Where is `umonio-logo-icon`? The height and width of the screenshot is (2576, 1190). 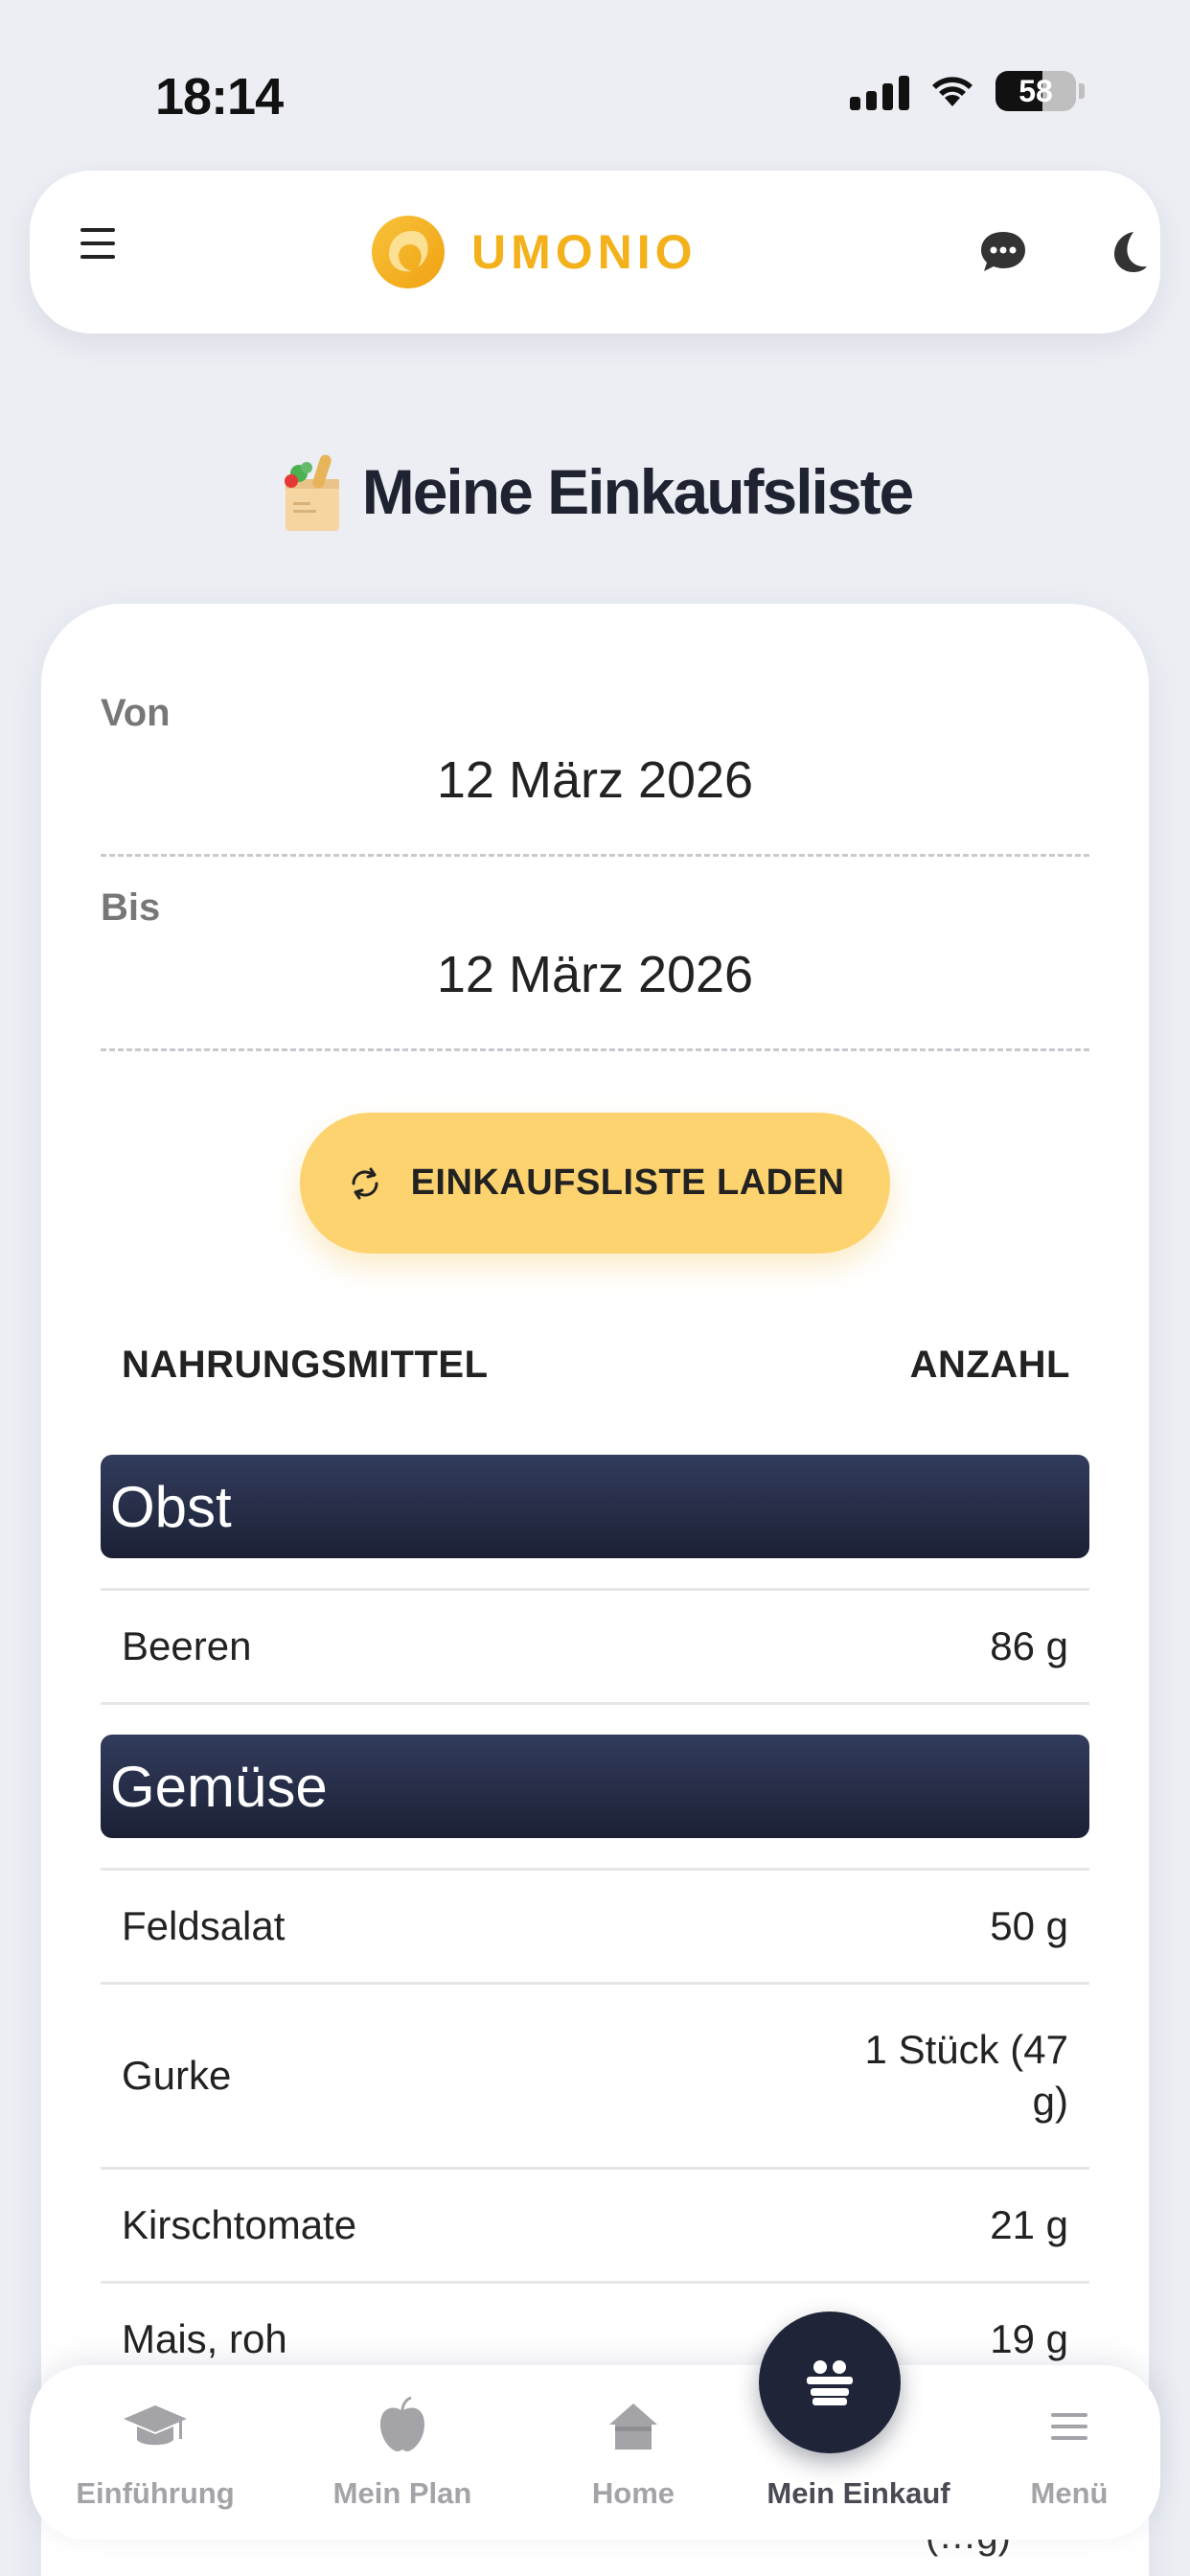
umonio-logo-icon is located at coordinates (409, 252).